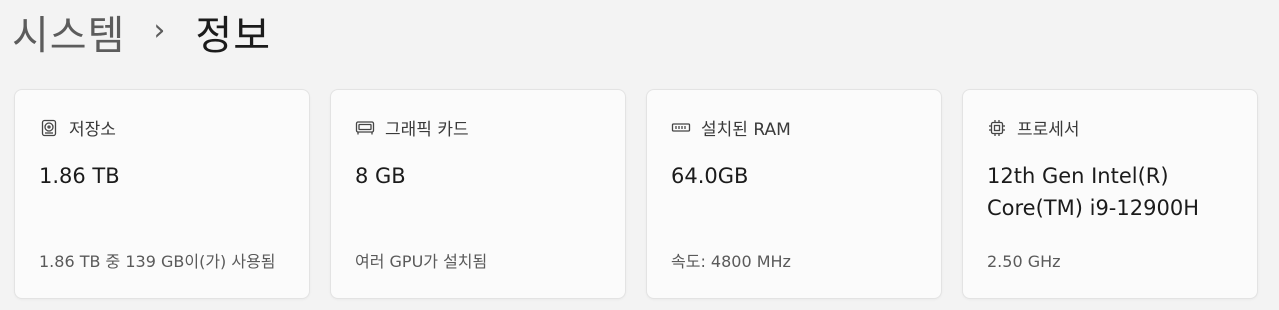  Describe the element at coordinates (681, 128) in the screenshot. I see `ram-icon` at that location.